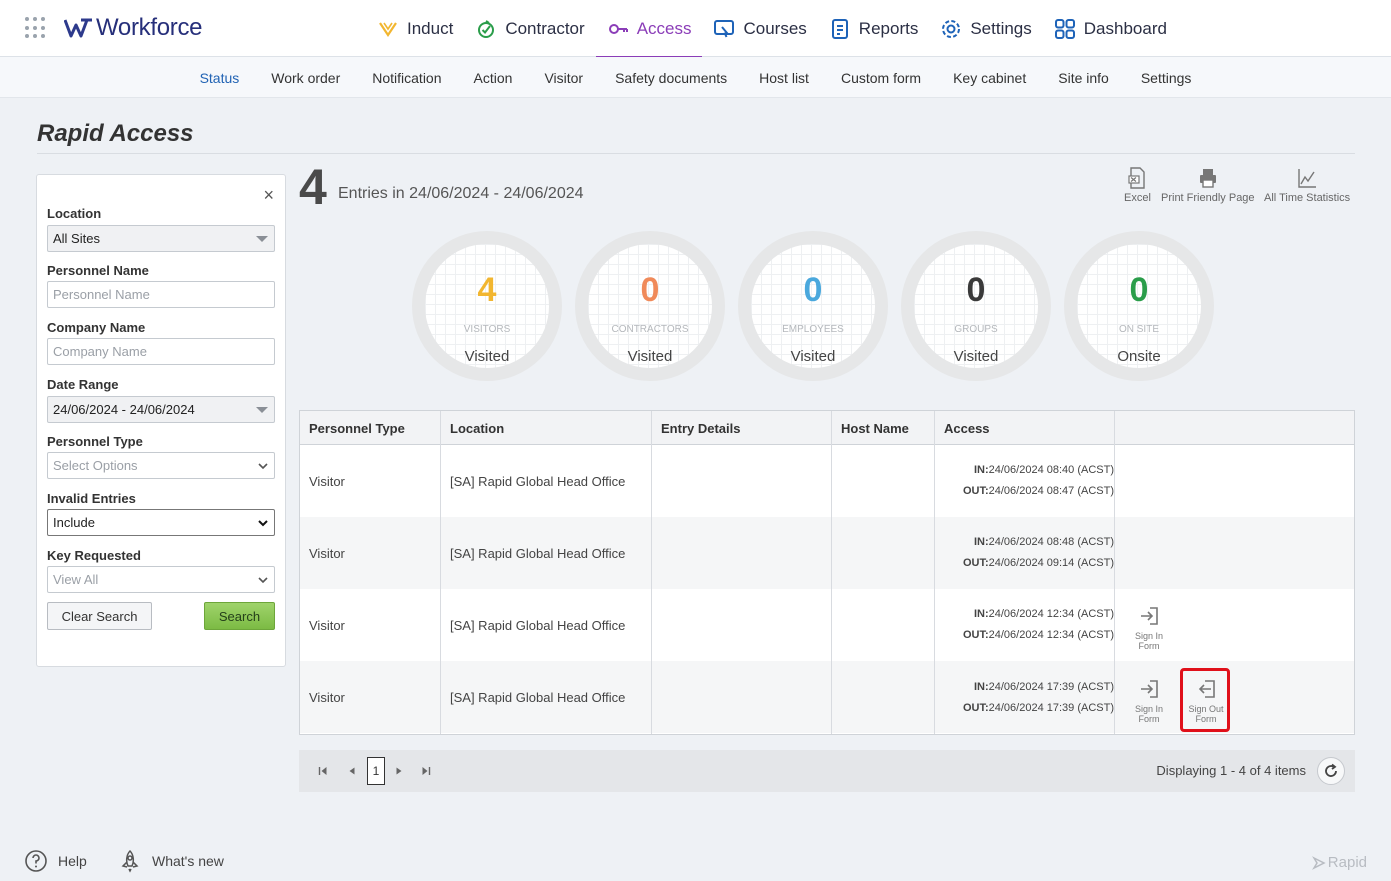 The height and width of the screenshot is (881, 1391). Describe the element at coordinates (1029, 491) in the screenshot. I see `access-out: OUT:24/06/2024 08:47 (ACST)` at that location.